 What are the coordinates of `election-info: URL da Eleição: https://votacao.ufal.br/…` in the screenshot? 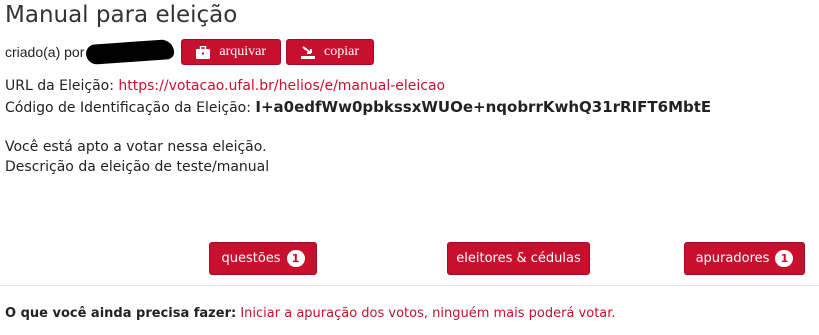 It's located at (358, 97).